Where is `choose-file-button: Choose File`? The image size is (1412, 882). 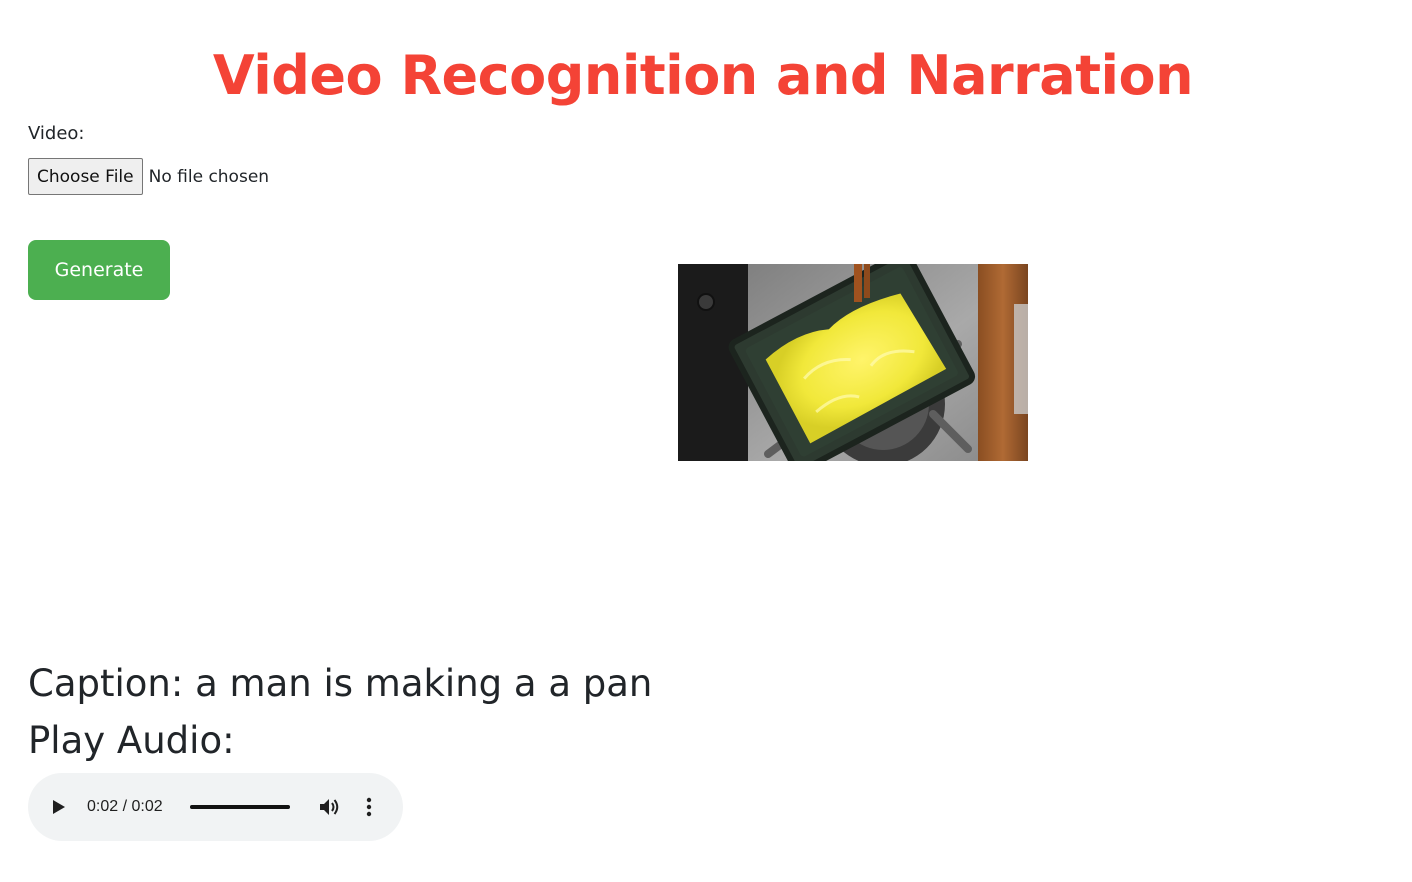 choose-file-button: Choose File is located at coordinates (85, 176).